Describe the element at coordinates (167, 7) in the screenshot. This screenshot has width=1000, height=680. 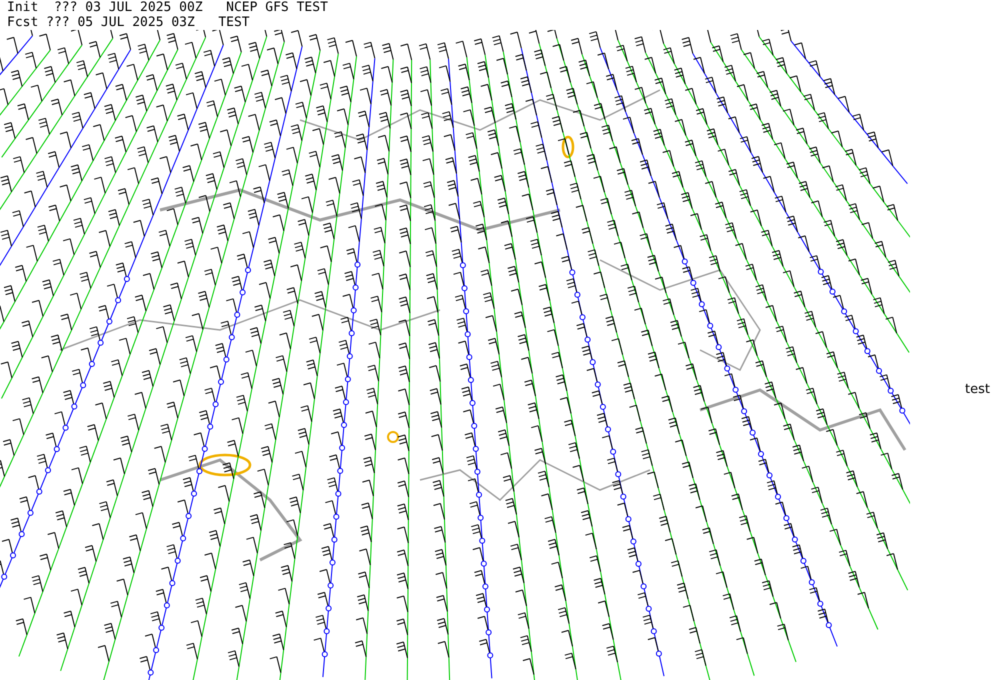
I see `init-time-line: Init ??? 03 JUL 2025 00Z NCEP GFS TEST` at that location.